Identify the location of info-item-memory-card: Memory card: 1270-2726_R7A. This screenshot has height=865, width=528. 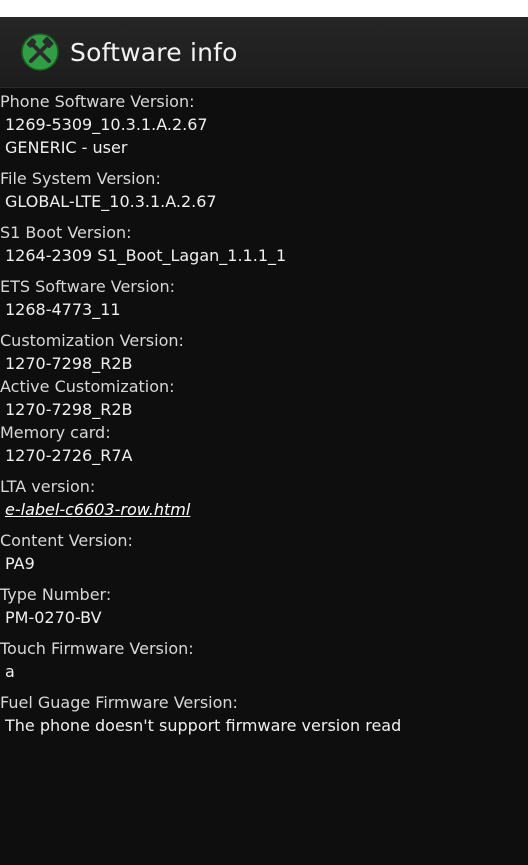
(264, 444).